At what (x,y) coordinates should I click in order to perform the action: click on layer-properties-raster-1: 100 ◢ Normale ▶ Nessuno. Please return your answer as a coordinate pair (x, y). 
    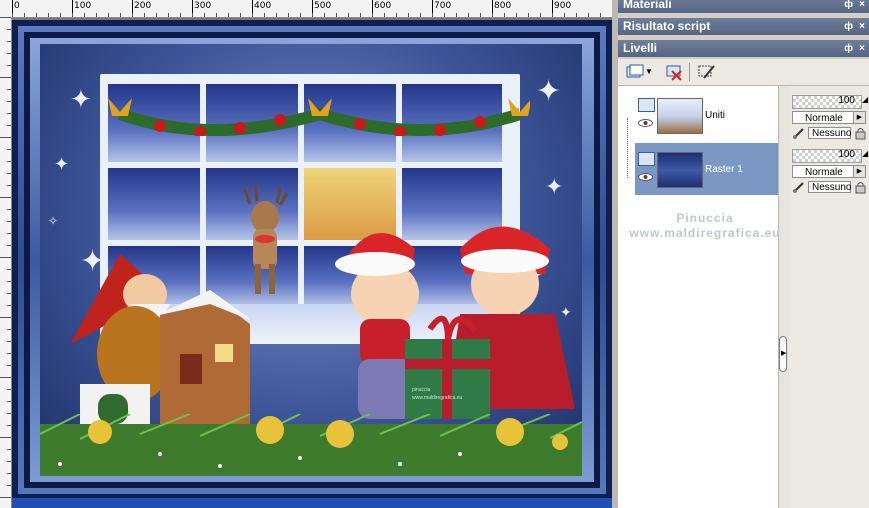
    Looking at the image, I should click on (829, 169).